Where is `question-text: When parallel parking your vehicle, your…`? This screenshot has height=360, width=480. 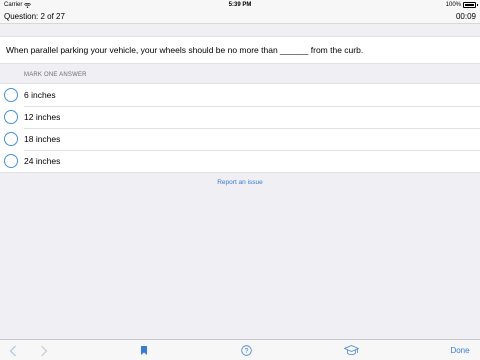 question-text: When parallel parking your vehicle, your… is located at coordinates (185, 50).